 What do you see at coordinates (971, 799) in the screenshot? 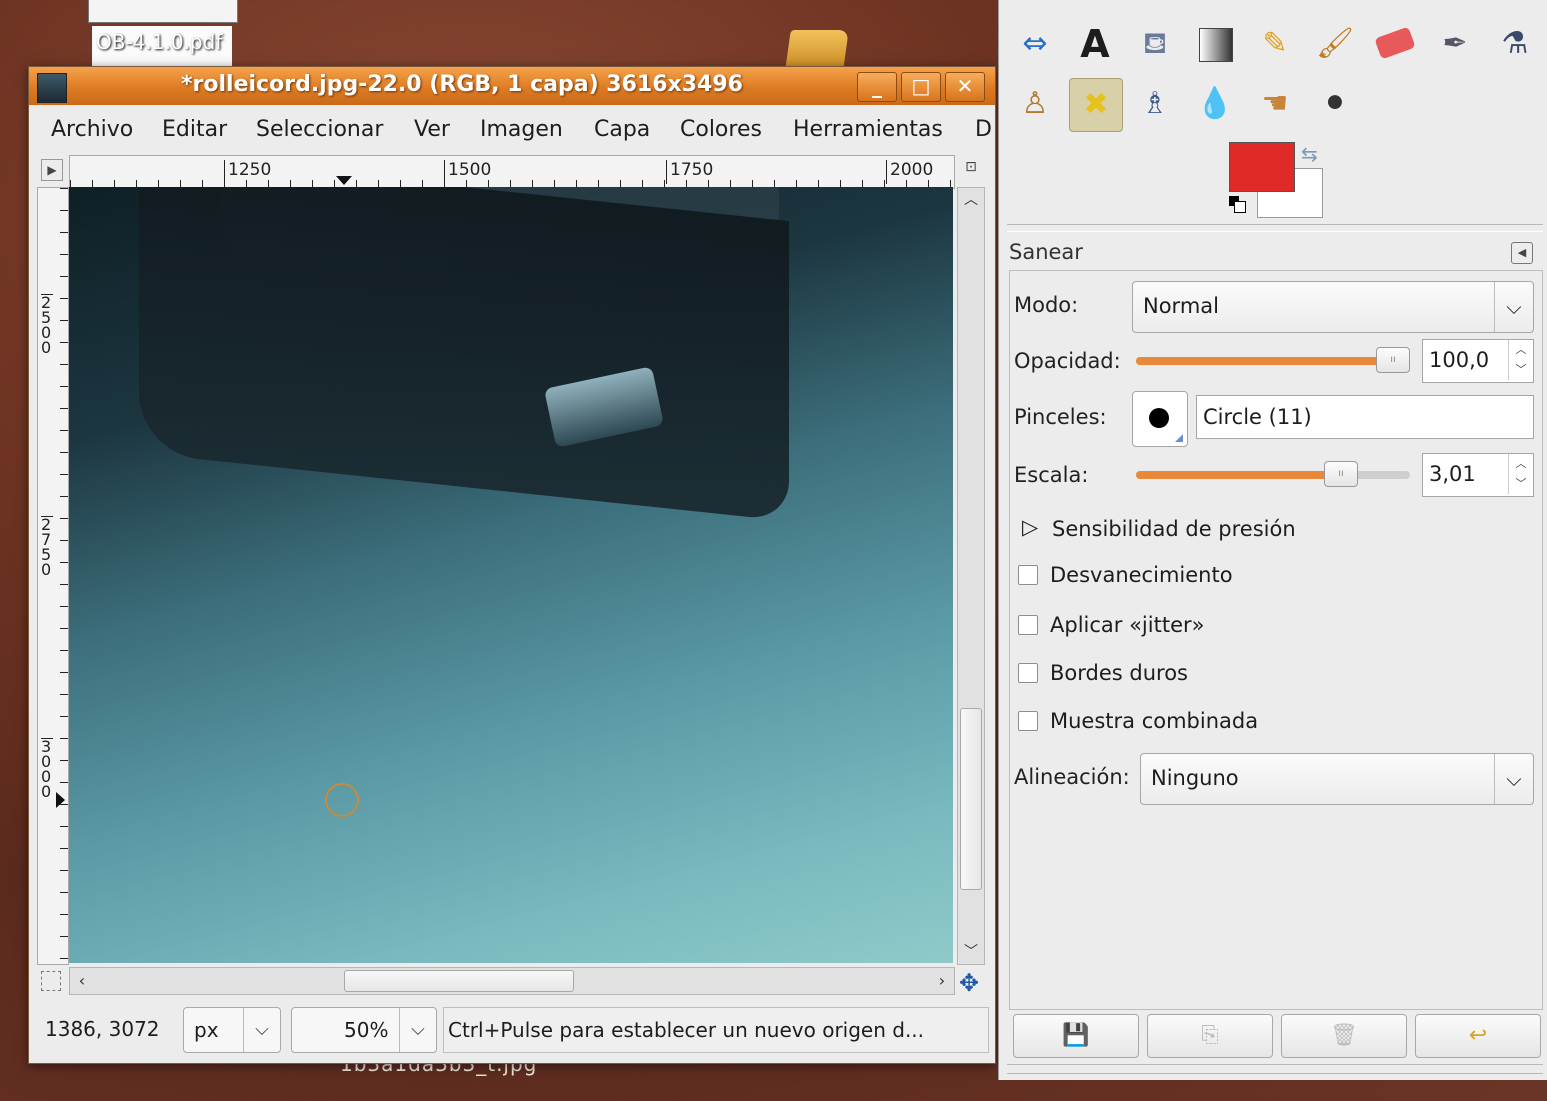
I see `vertical-scroll-thumb` at bounding box center [971, 799].